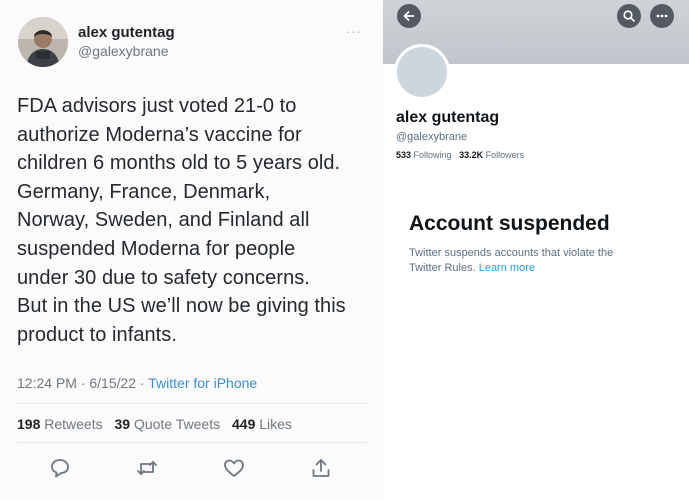  I want to click on more-menu-icon, so click(662, 16).